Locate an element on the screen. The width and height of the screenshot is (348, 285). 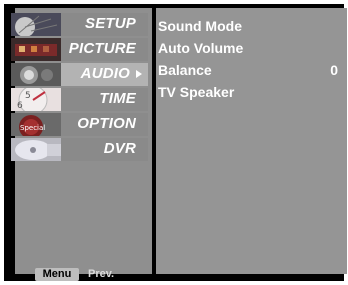
sidebar-item-label: DVR is located at coordinates (119, 148).